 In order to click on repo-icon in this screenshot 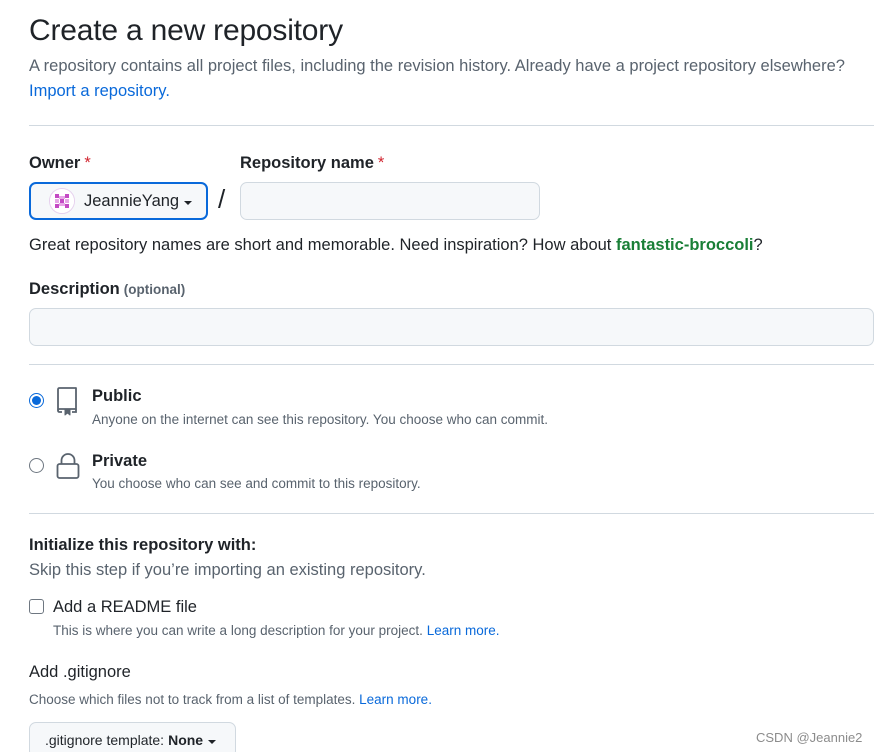, I will do `click(67, 403)`.